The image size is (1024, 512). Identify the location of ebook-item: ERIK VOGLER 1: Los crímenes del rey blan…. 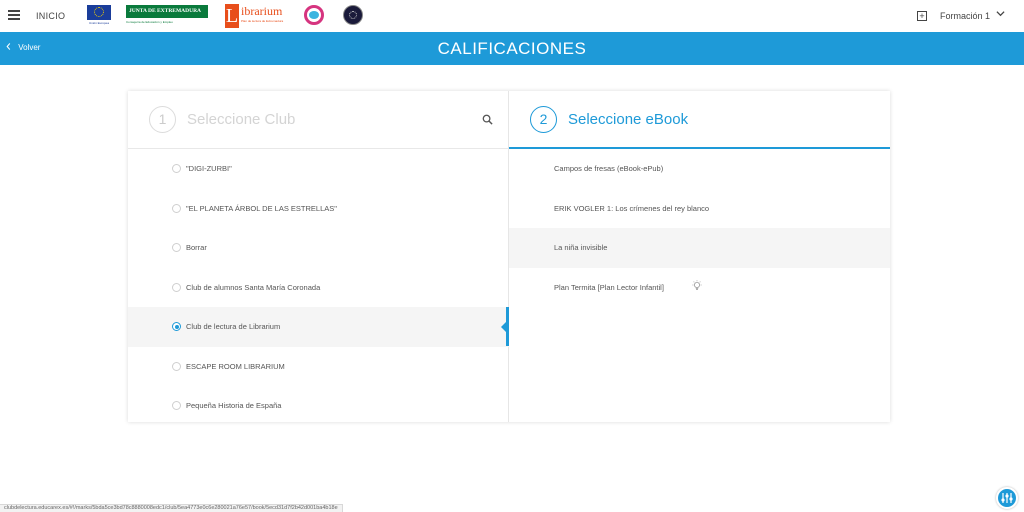
(699, 209).